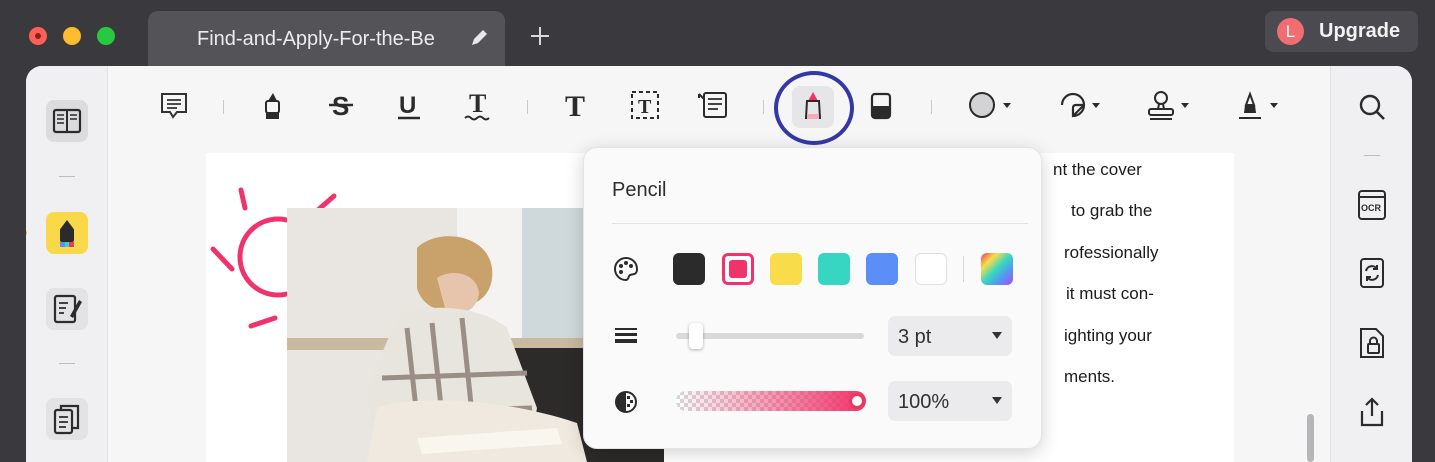 Image resolution: width=1435 pixels, height=462 pixels. What do you see at coordinates (771, 401) in the screenshot?
I see `opacity-slider-track` at bounding box center [771, 401].